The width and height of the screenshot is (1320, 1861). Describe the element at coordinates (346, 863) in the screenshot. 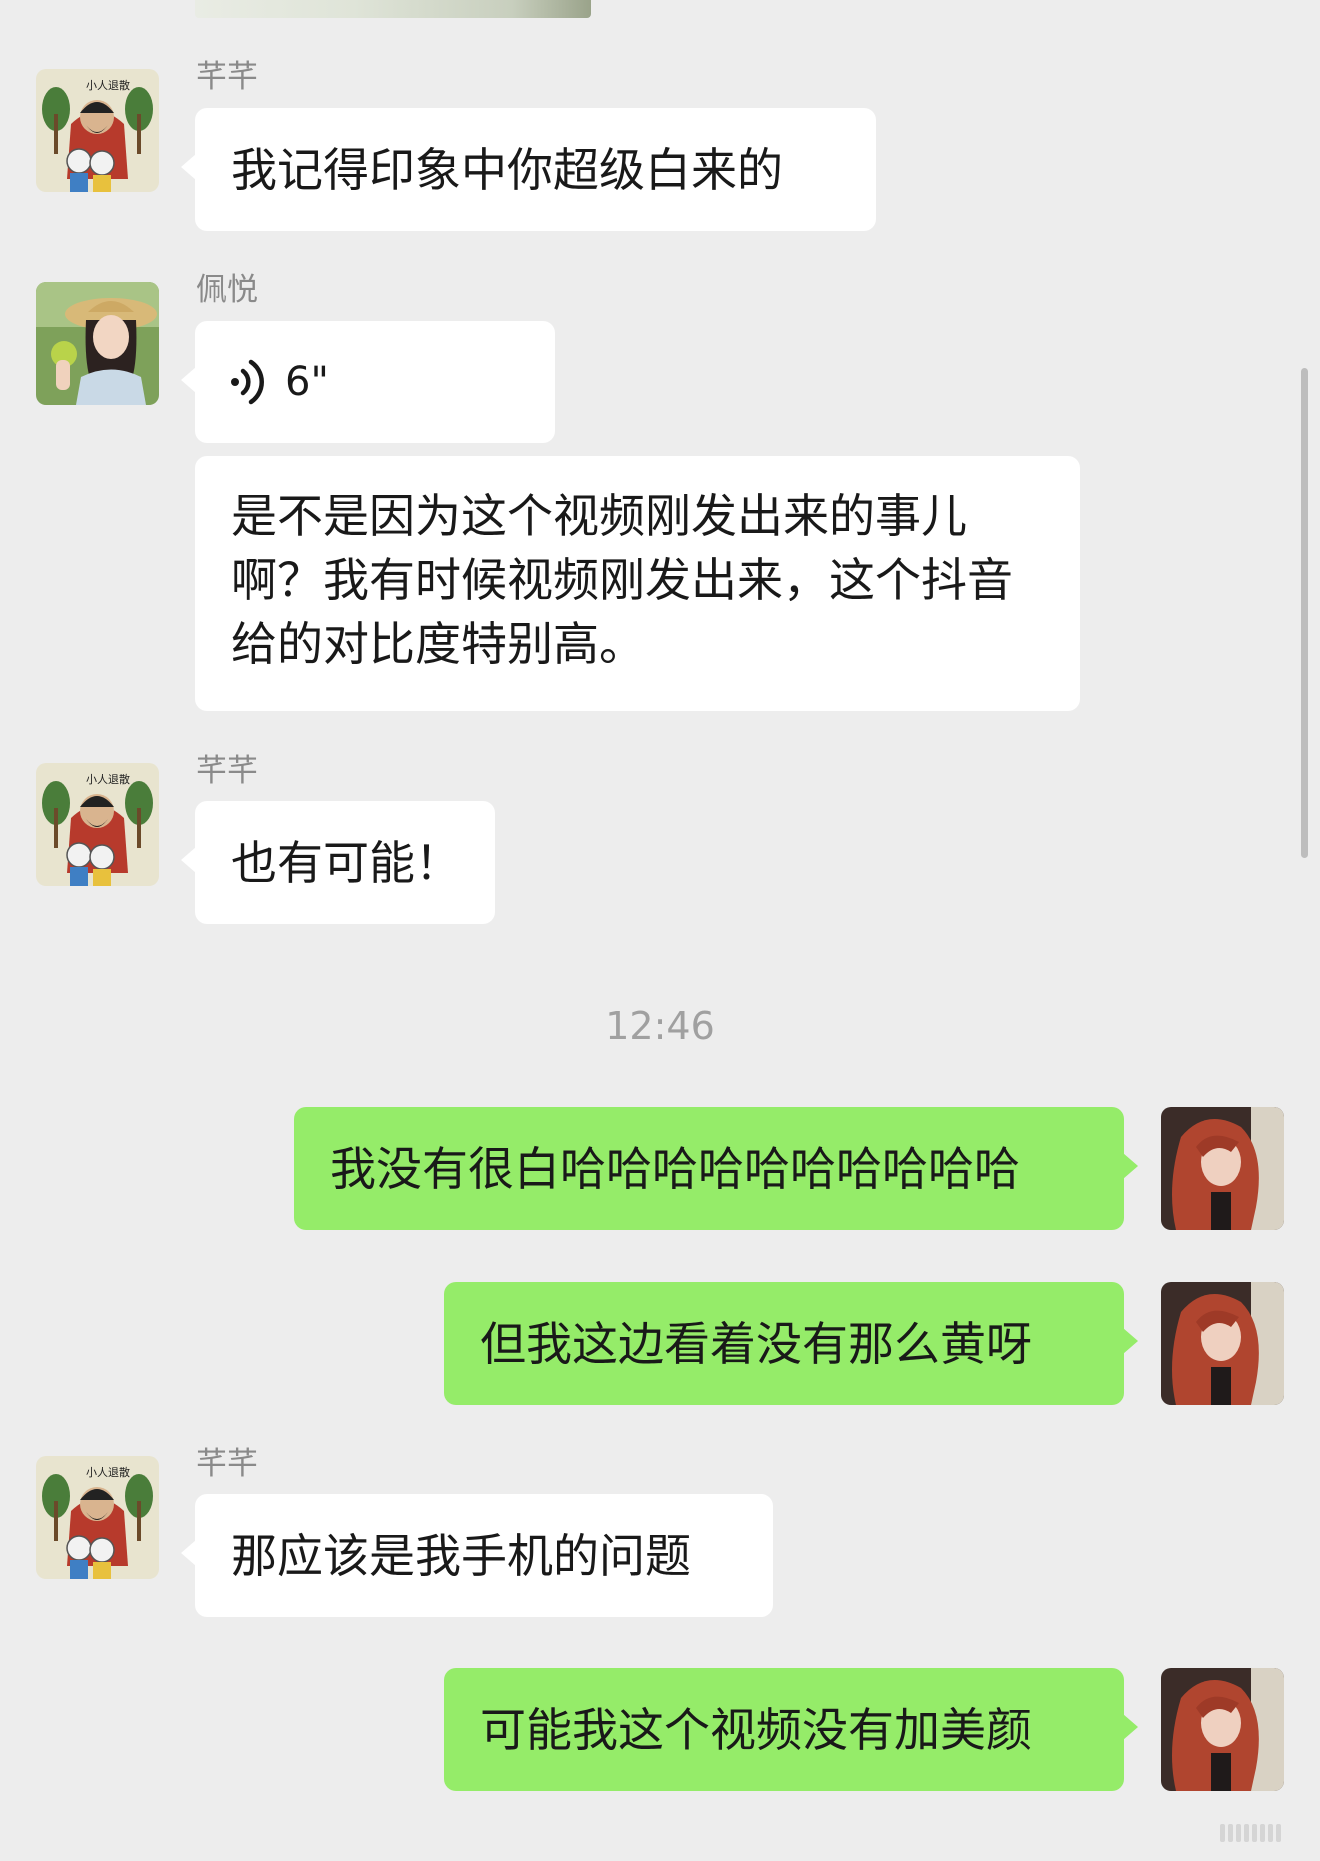

I see `message-text: 也有可能！` at that location.